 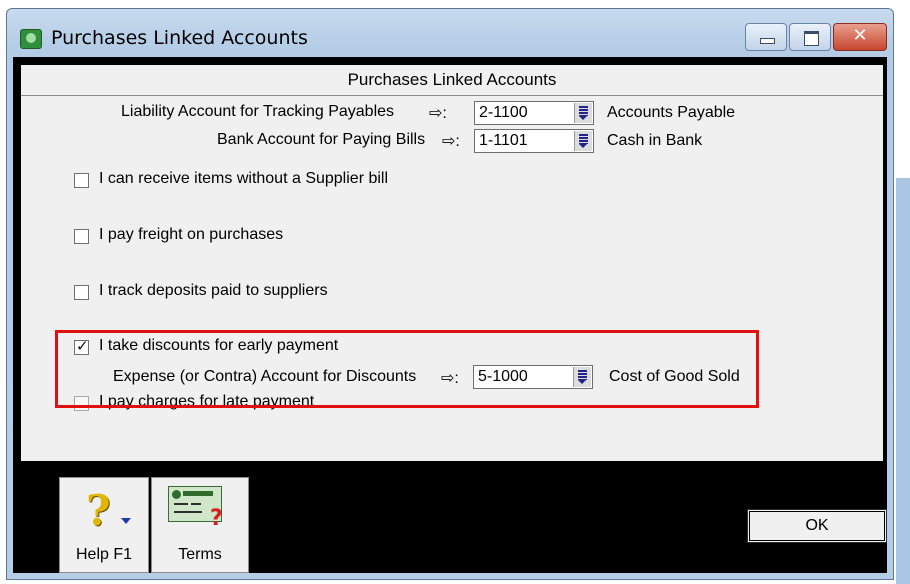 I want to click on help-button-label: Help F1, so click(x=104, y=554).